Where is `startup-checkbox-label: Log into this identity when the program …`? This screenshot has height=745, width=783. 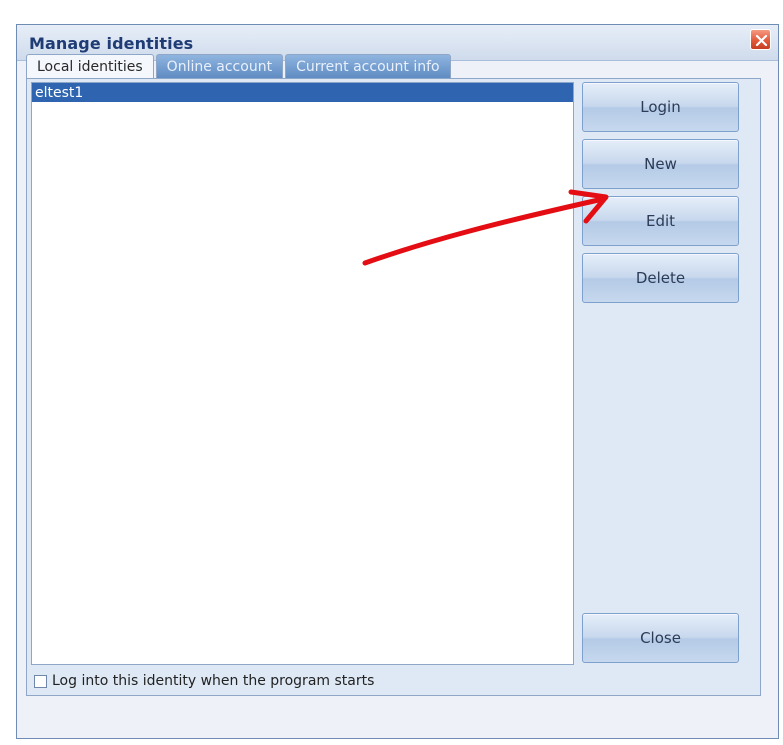 startup-checkbox-label: Log into this identity when the program … is located at coordinates (213, 681).